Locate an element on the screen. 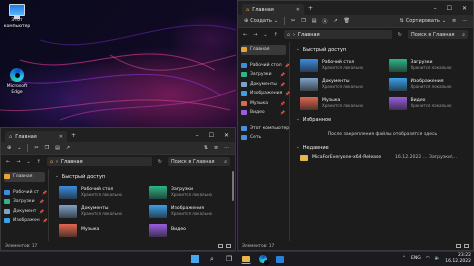 The height and width of the screenshot is (266, 474). section-recent: ⌄ Недавние is located at coordinates (382, 147).